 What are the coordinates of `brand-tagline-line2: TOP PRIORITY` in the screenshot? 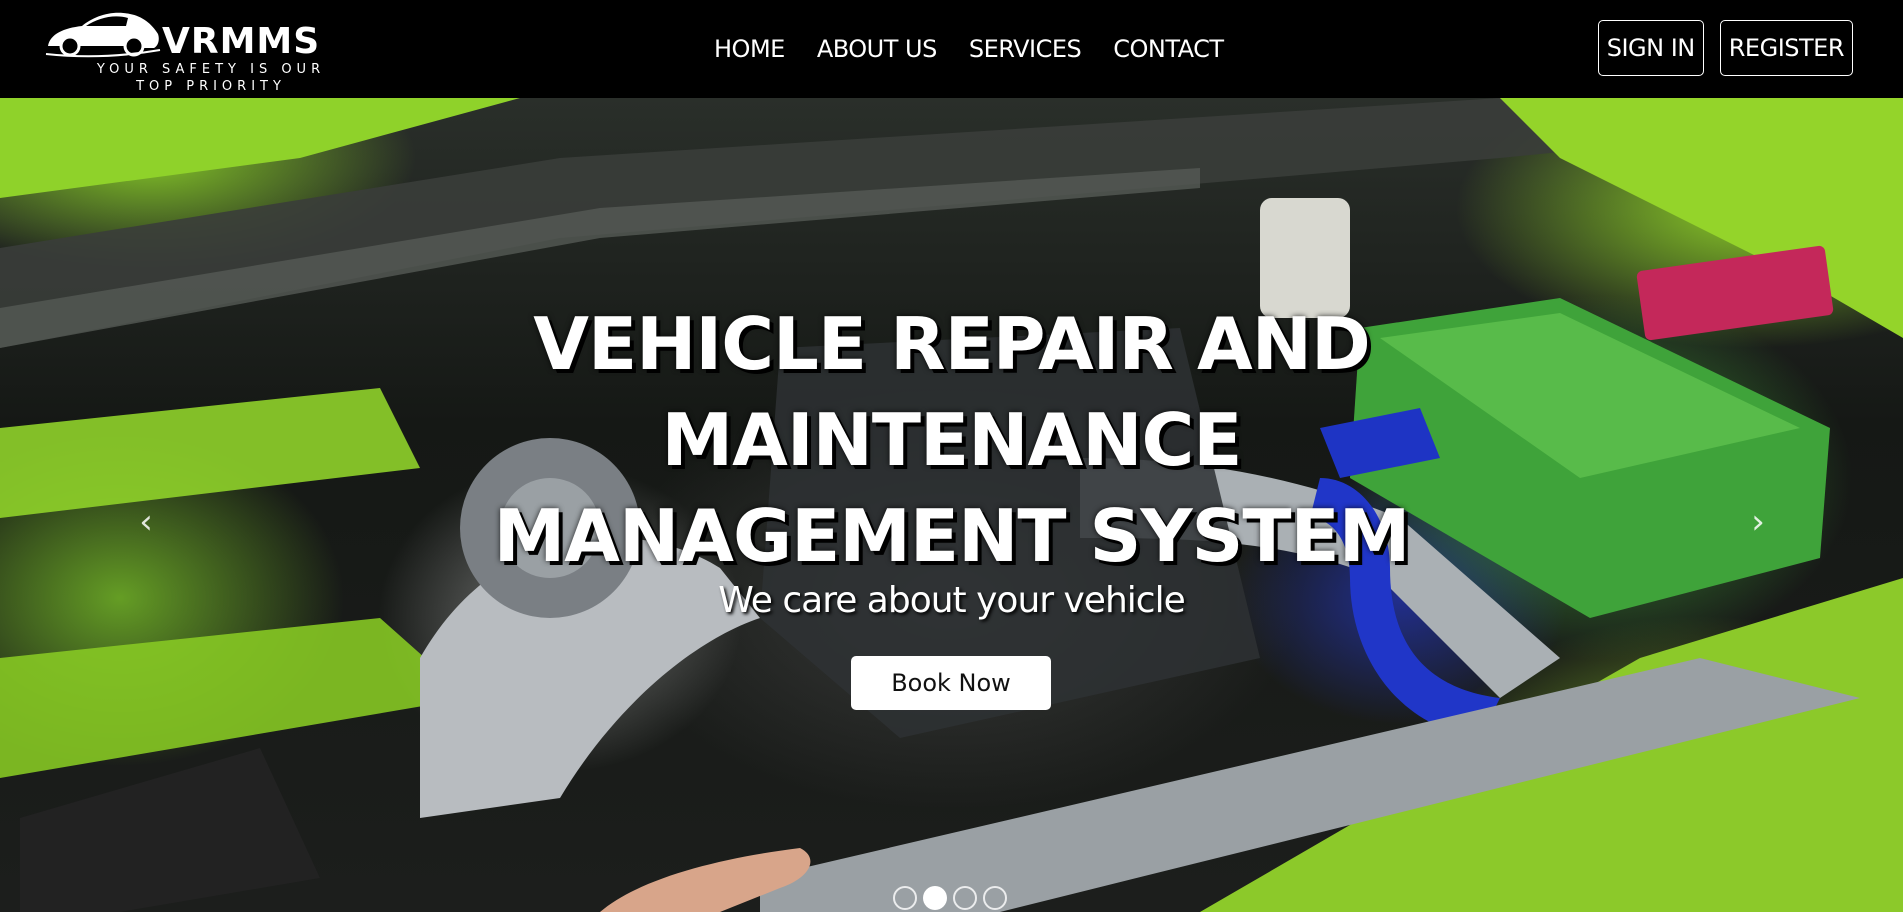 It's located at (211, 86).